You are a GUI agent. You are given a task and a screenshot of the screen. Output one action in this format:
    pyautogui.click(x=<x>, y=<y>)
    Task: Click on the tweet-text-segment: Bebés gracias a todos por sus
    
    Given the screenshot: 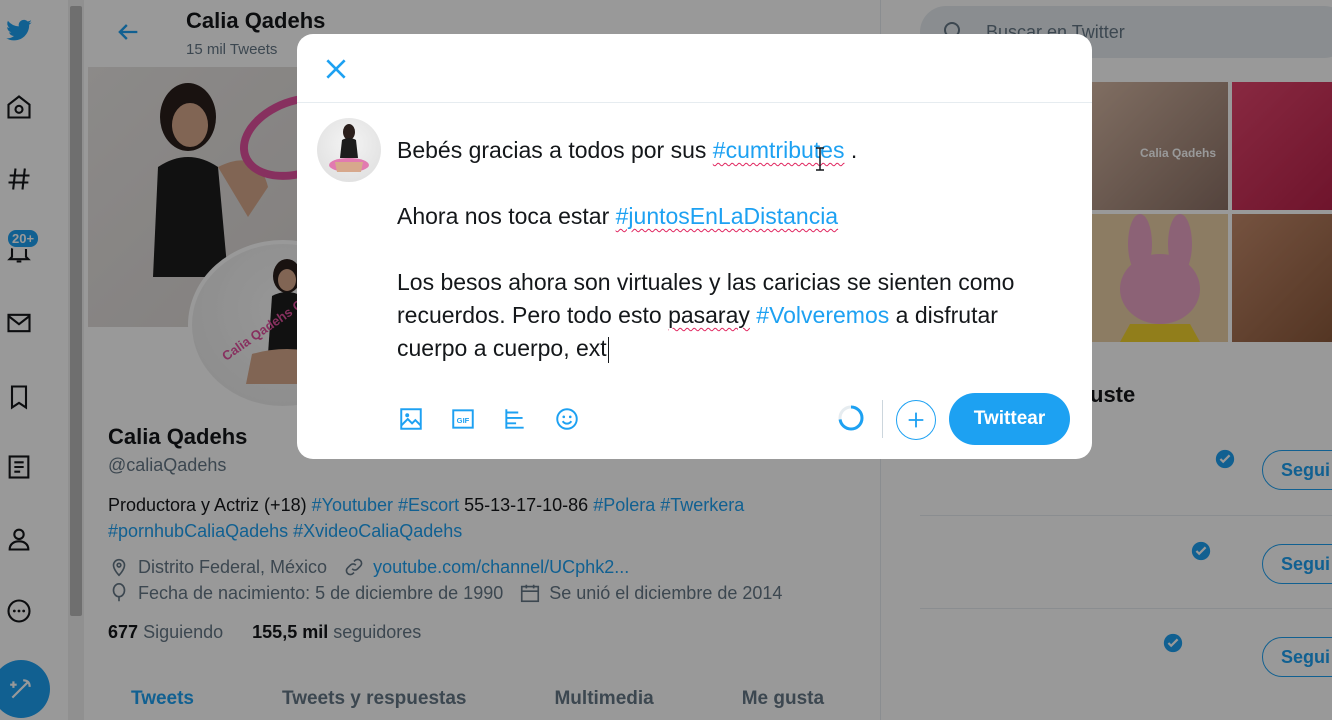 What is the action you would take?
    pyautogui.click(x=555, y=150)
    